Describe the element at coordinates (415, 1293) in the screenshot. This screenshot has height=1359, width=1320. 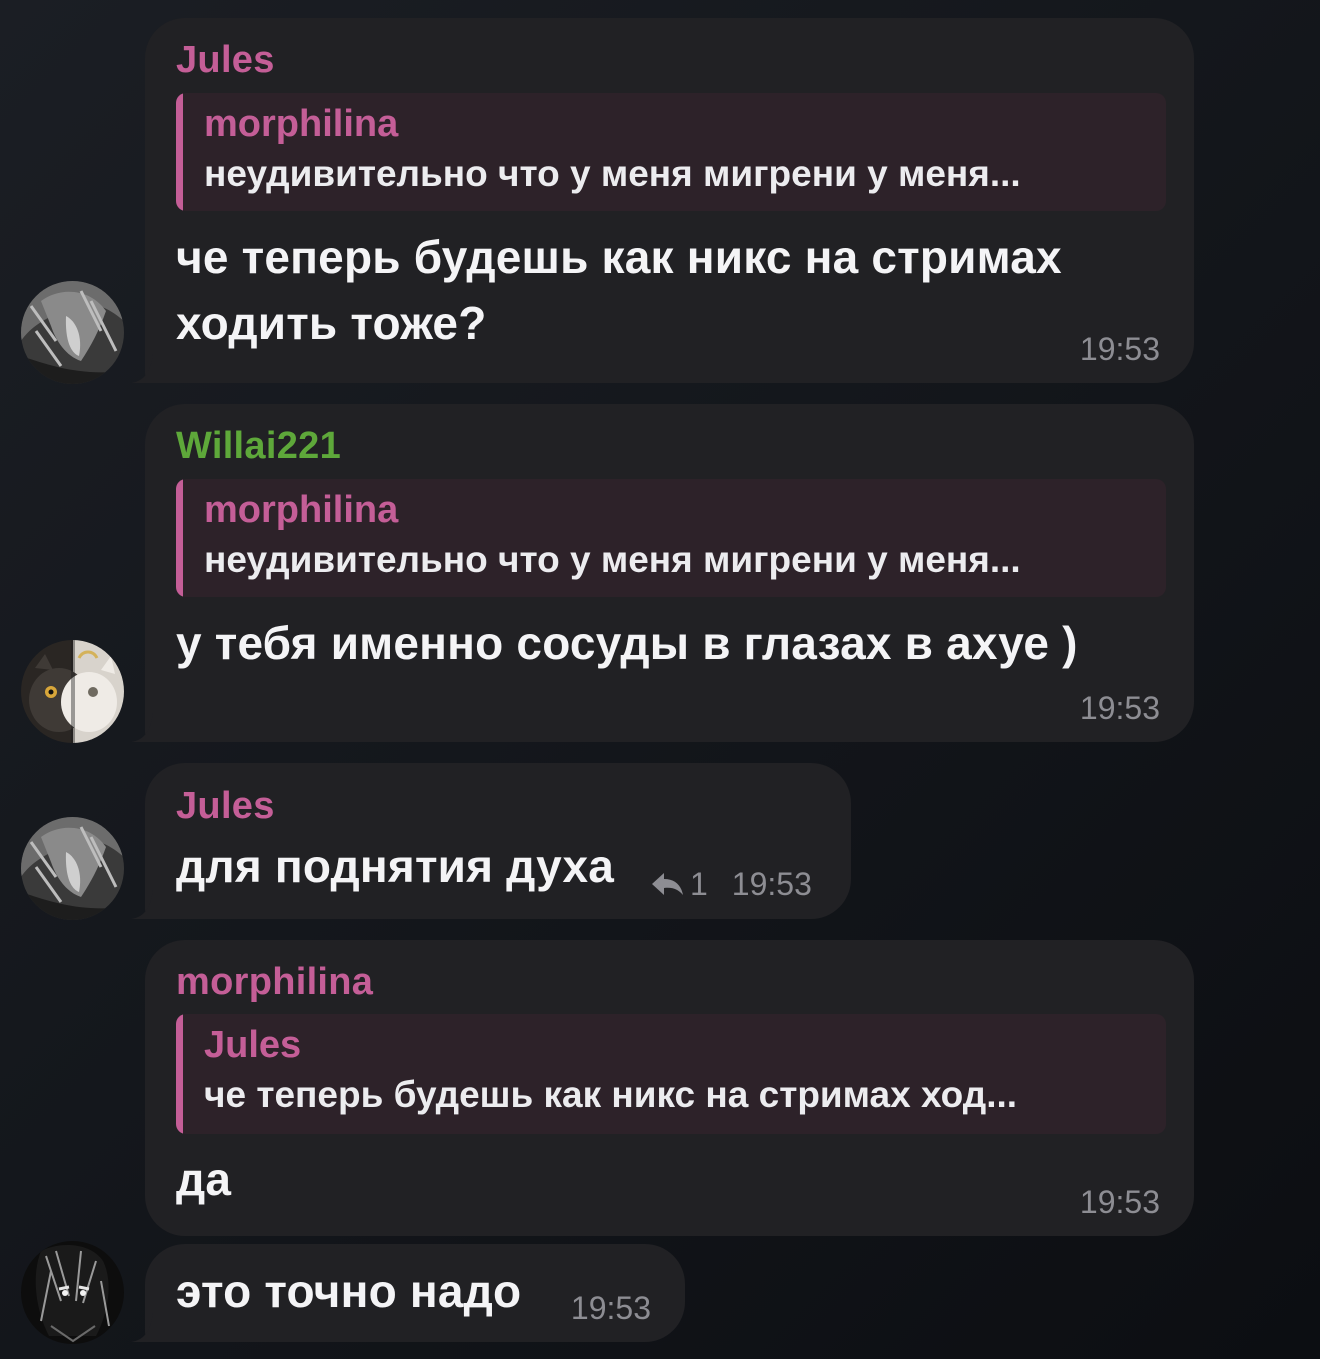
I see `message-bubble: это точно надо 19:53` at that location.